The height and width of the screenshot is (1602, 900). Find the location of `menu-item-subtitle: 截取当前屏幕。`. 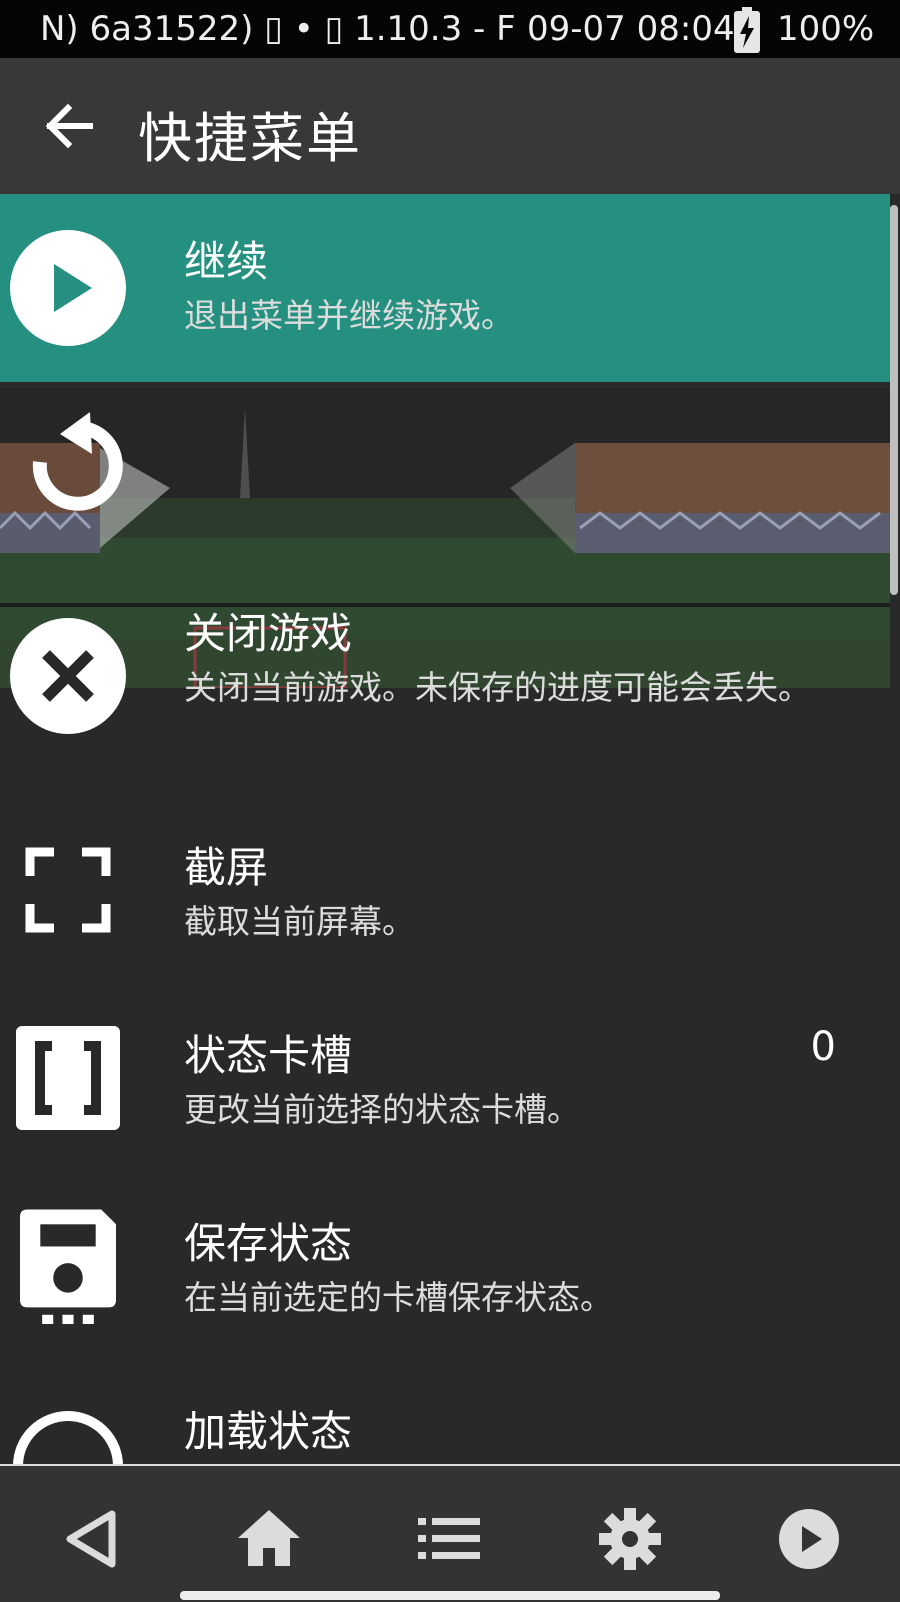

menu-item-subtitle: 截取当前屏幕。 is located at coordinates (299, 921).